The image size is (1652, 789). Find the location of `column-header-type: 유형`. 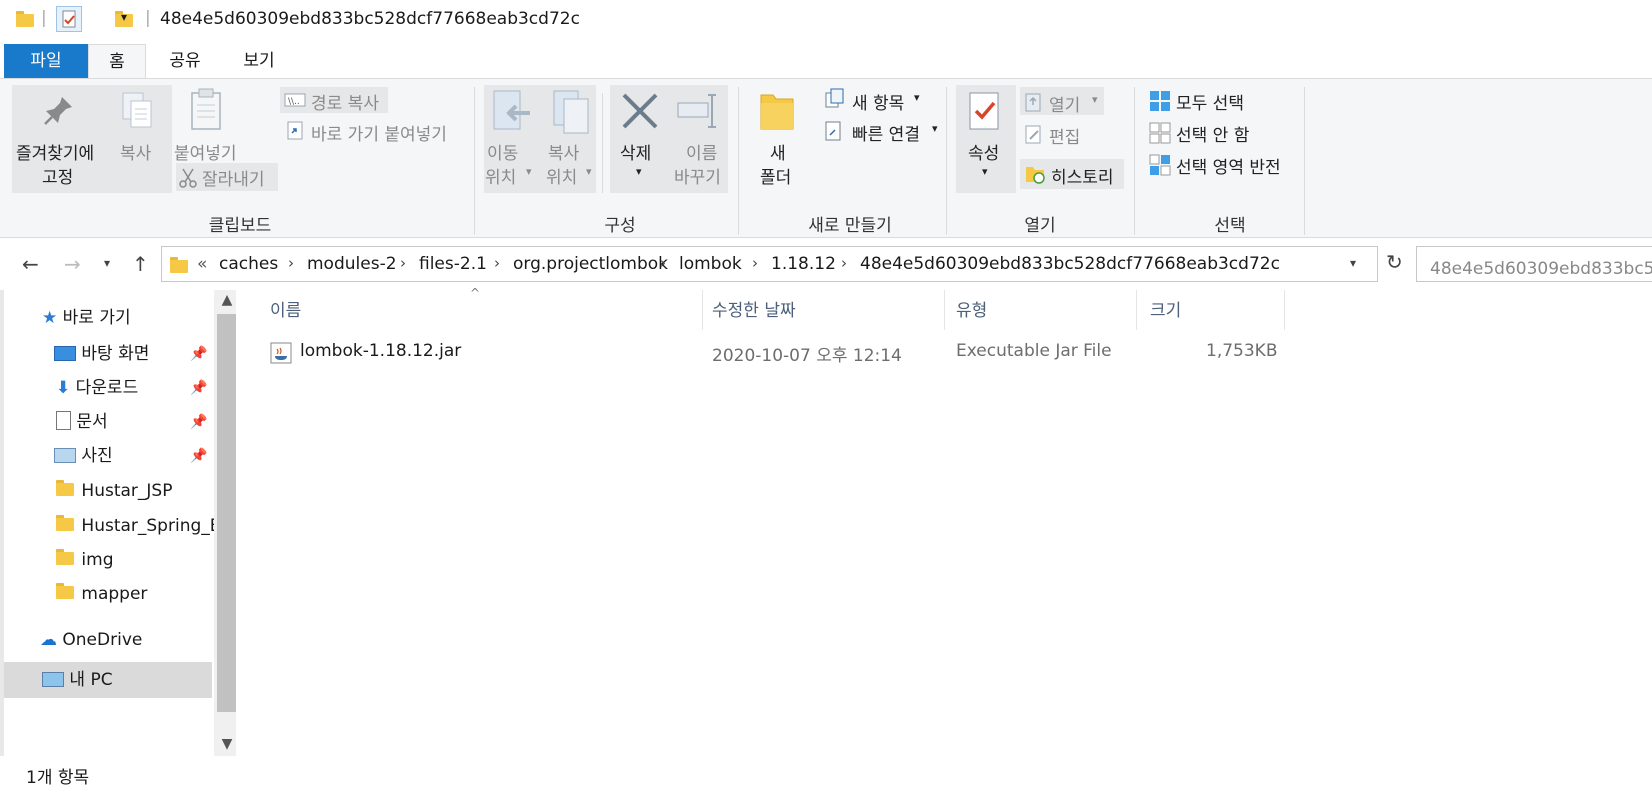

column-header-type: 유형 is located at coordinates (971, 308).